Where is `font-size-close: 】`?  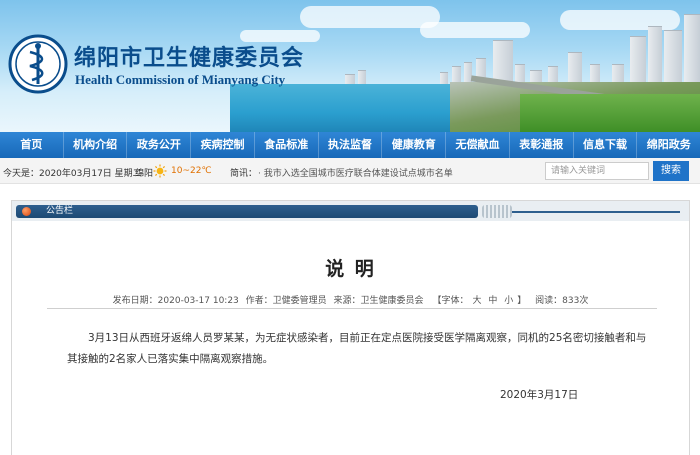
font-size-close: 】 is located at coordinates (522, 301).